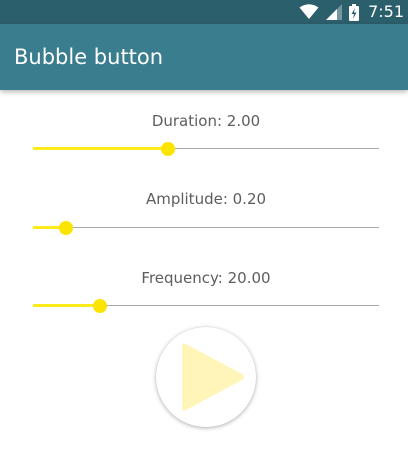  I want to click on status-icons: 7:51, so click(351, 12).